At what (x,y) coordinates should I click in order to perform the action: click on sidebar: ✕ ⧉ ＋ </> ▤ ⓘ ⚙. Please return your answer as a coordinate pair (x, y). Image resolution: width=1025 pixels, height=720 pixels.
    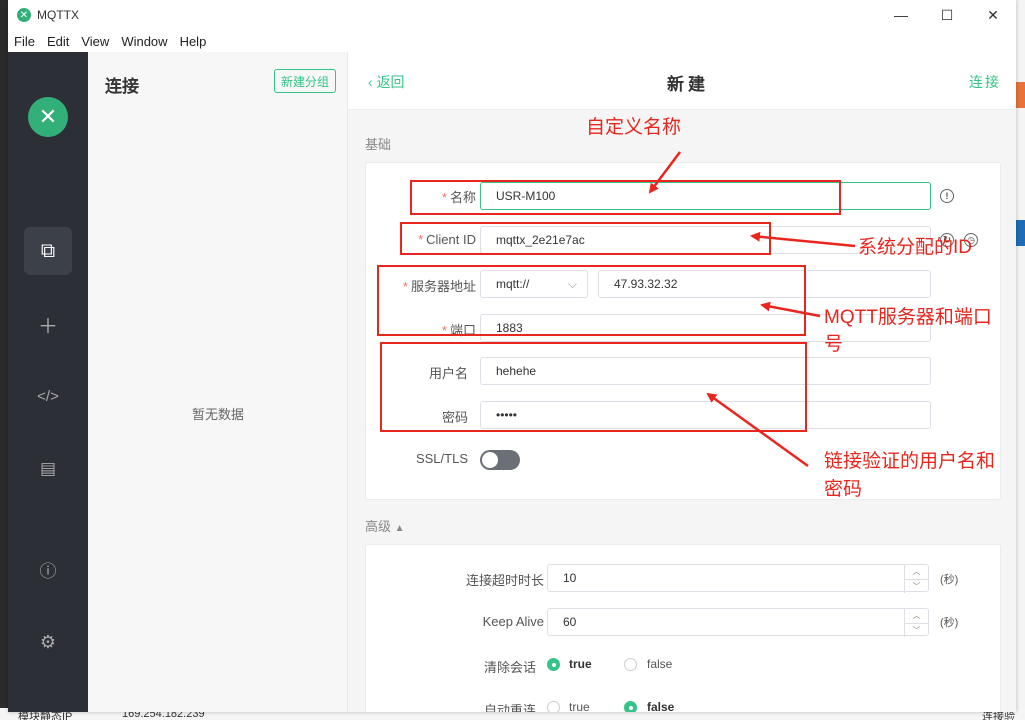
    Looking at the image, I should click on (48, 382).